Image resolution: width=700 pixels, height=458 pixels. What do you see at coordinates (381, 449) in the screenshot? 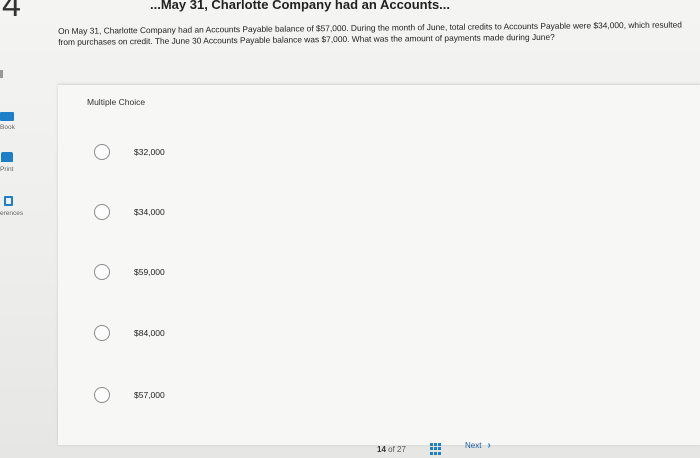
I see `current-page: 14` at bounding box center [381, 449].